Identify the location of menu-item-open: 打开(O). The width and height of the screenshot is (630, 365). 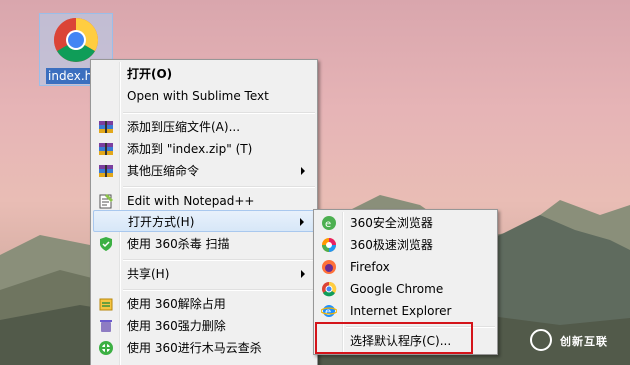
(204, 74).